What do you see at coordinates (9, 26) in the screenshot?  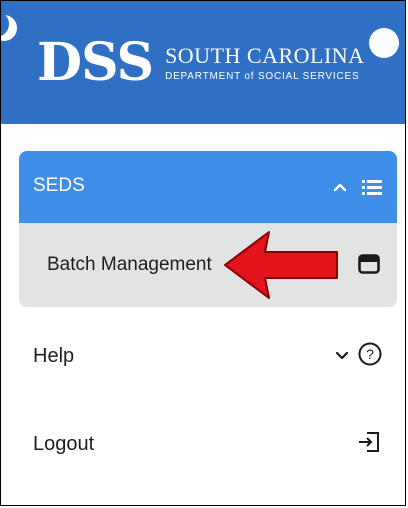 I see `menu-toggle-icon` at bounding box center [9, 26].